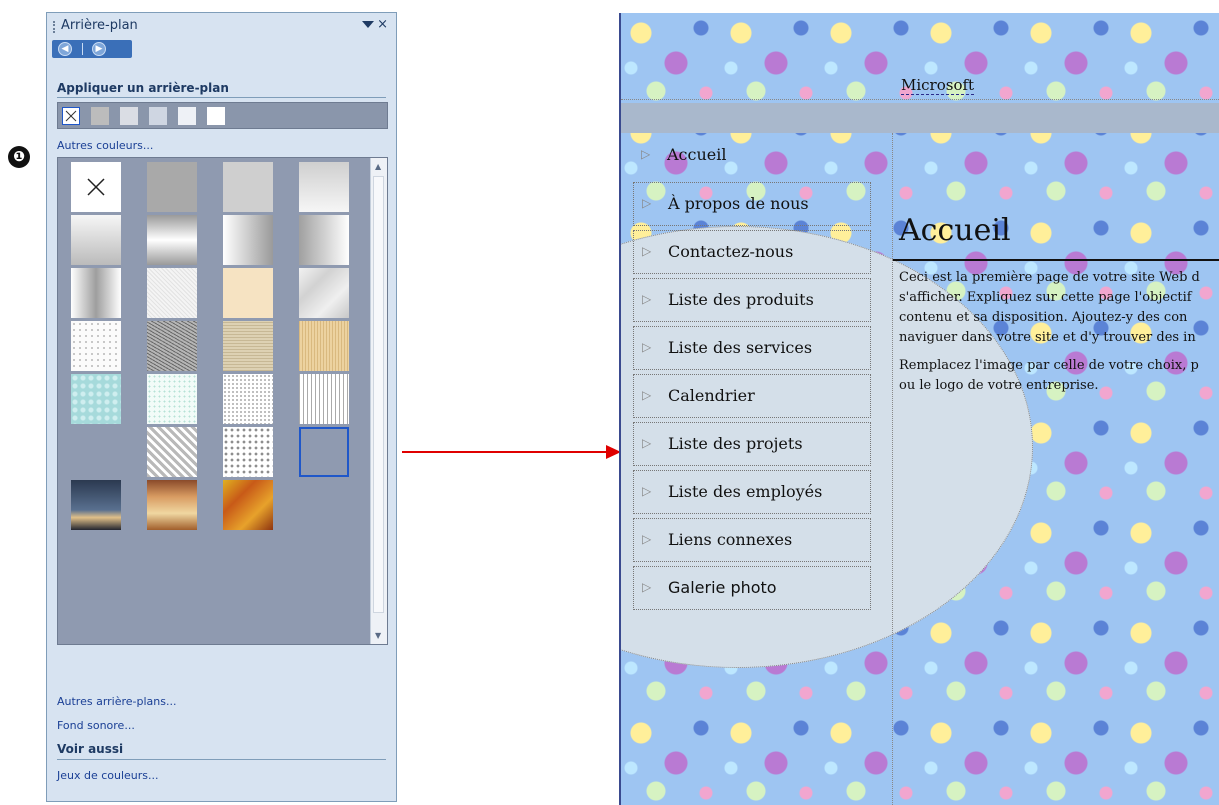 The height and width of the screenshot is (805, 1219). Describe the element at coordinates (90, 749) in the screenshot. I see `see-also-heading: Voir aussi` at that location.